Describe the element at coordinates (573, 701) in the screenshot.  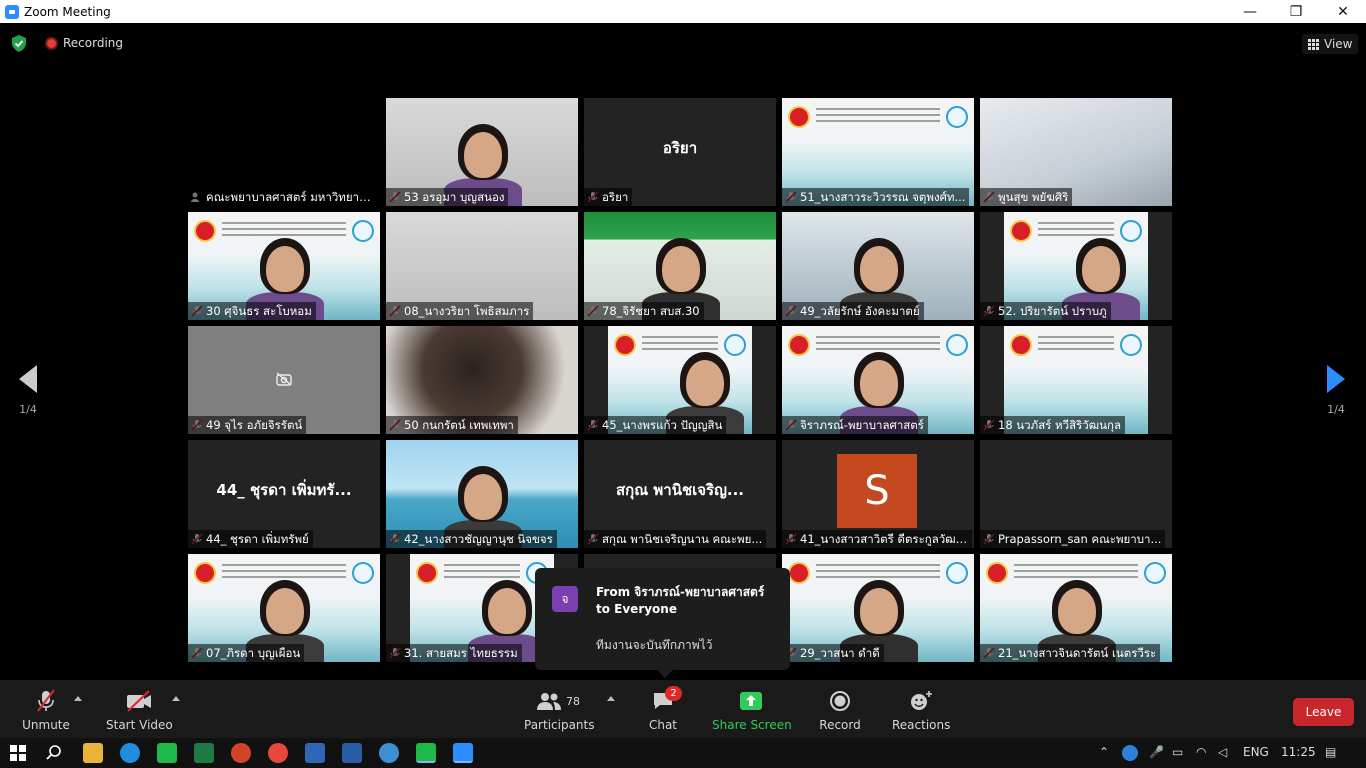
I see `participants-count: 78` at that location.